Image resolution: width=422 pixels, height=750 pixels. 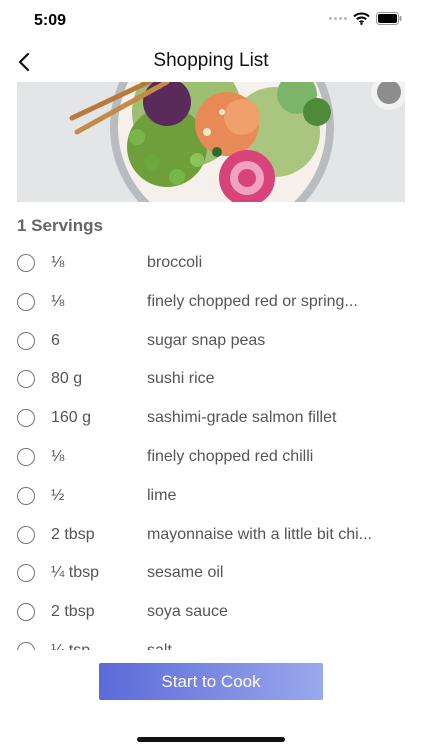 What do you see at coordinates (242, 418) in the screenshot?
I see `ingredient-name: sashimi-grade salmon fillet` at bounding box center [242, 418].